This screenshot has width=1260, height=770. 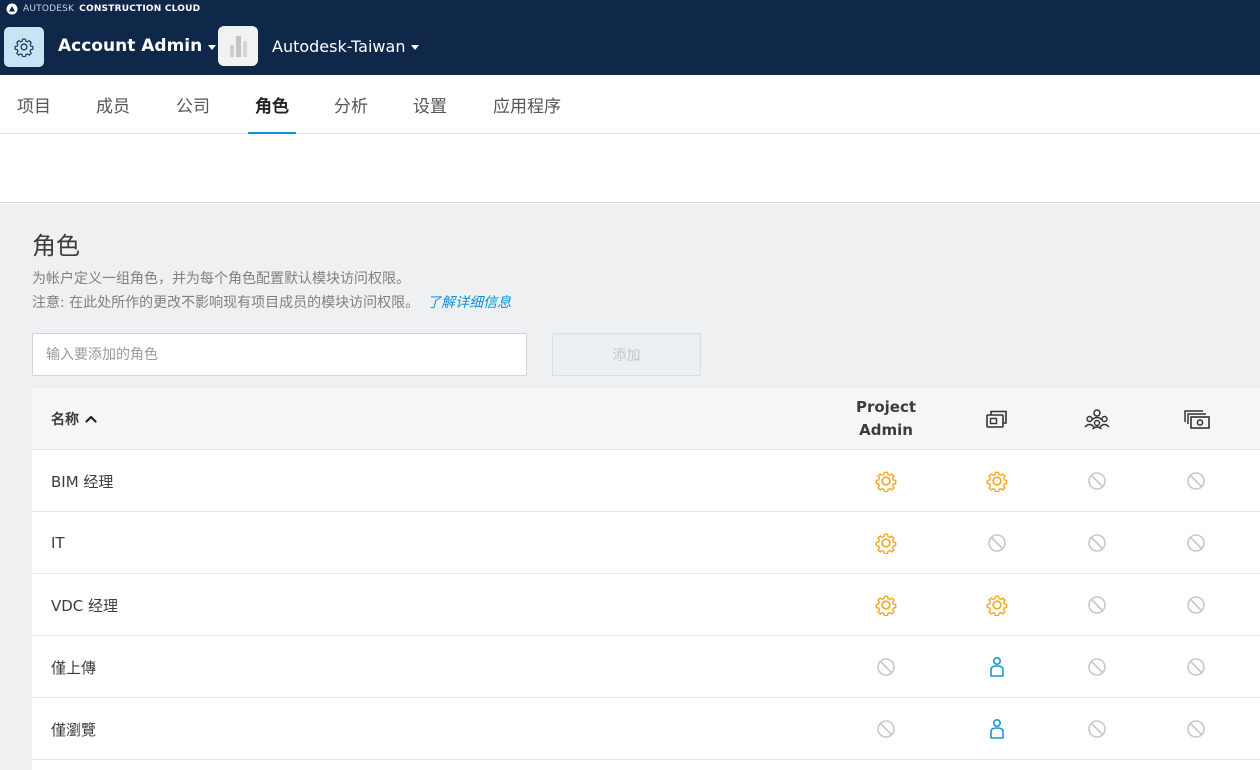 I want to click on cost-column-header, so click(x=1197, y=419).